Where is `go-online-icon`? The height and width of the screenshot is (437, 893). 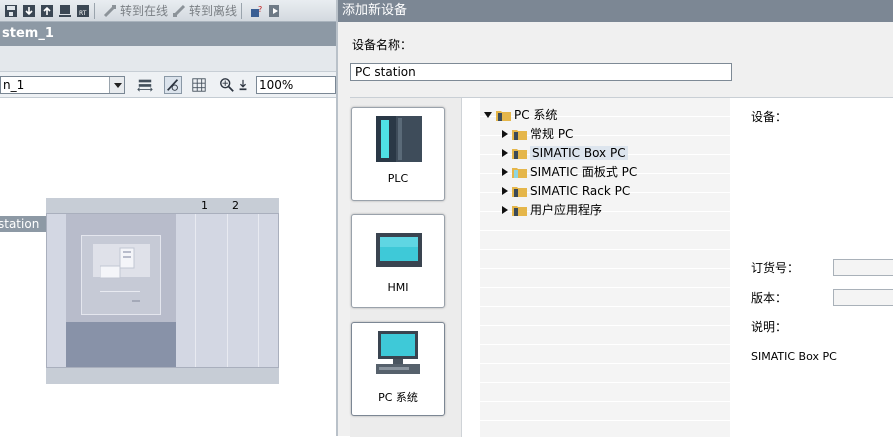
go-online-icon is located at coordinates (110, 11).